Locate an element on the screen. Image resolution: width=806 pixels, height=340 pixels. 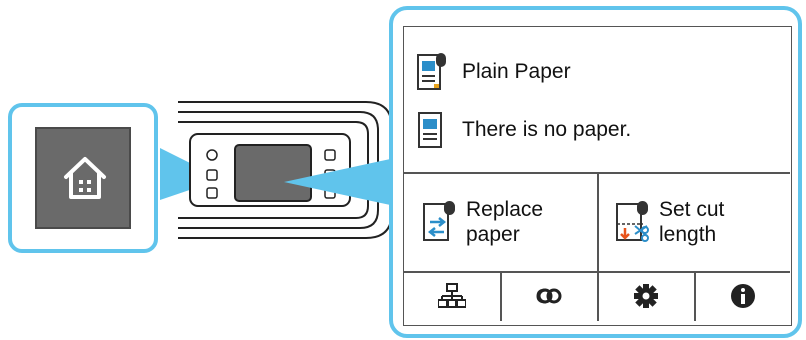
home-button is located at coordinates (83, 178).